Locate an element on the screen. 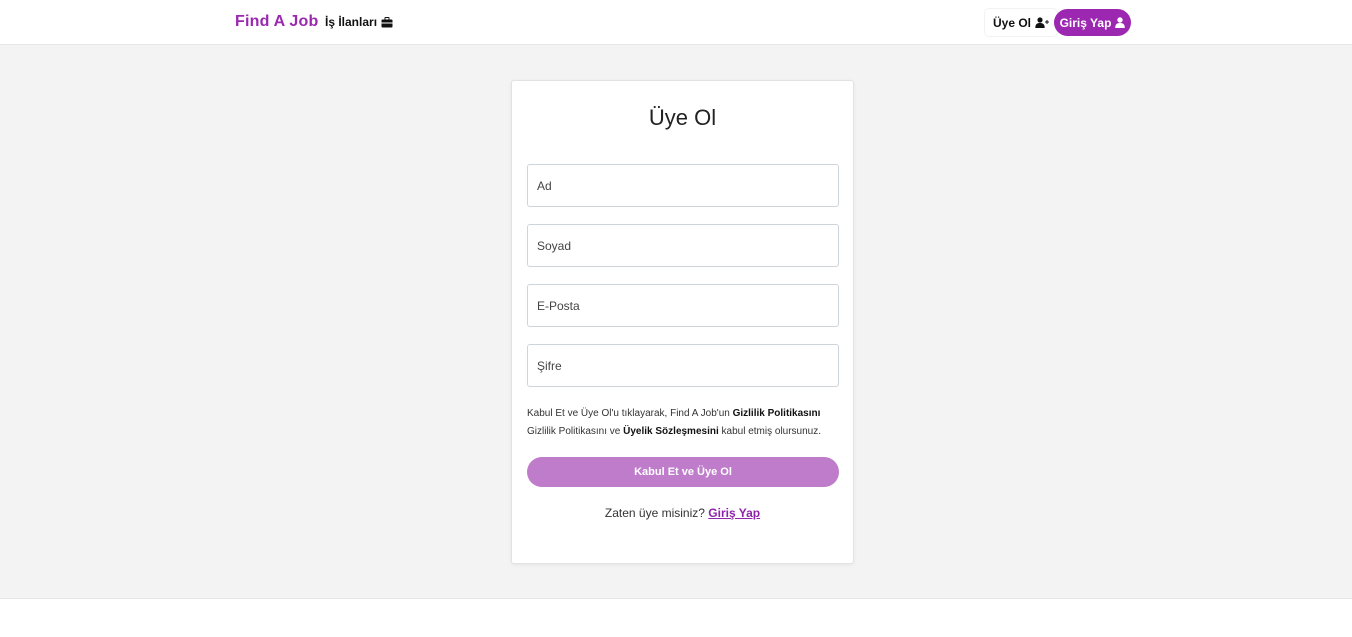  register-button-label: Üye Ol is located at coordinates (1012, 22).